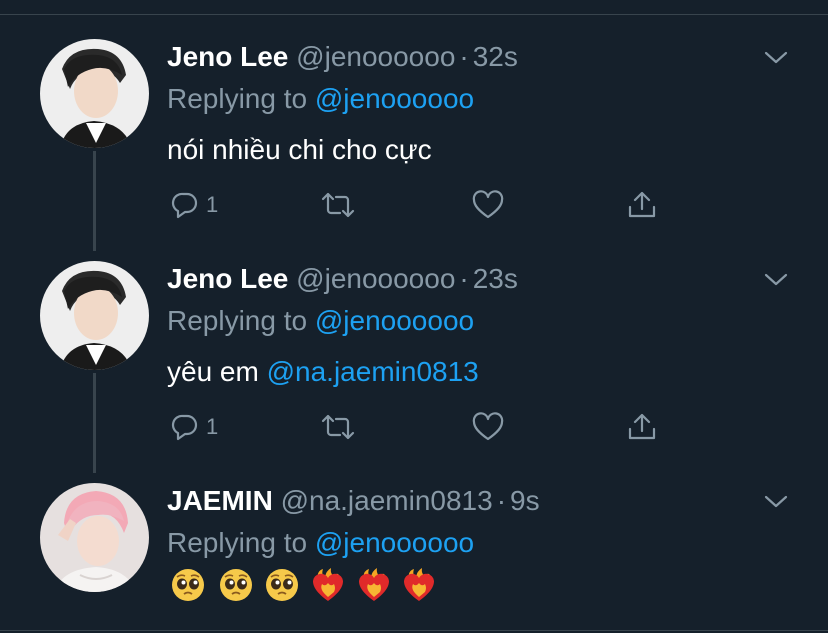  I want to click on tweet-text: yêu em @na.jaemin0813, so click(323, 372).